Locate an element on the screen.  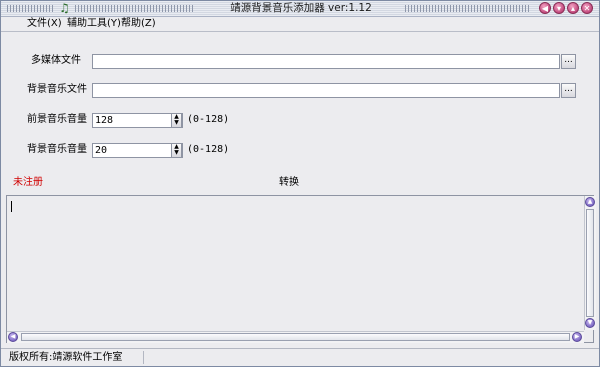
window-title: 靖源背景音乐添加器 ver:1.12 is located at coordinates (301, 8).